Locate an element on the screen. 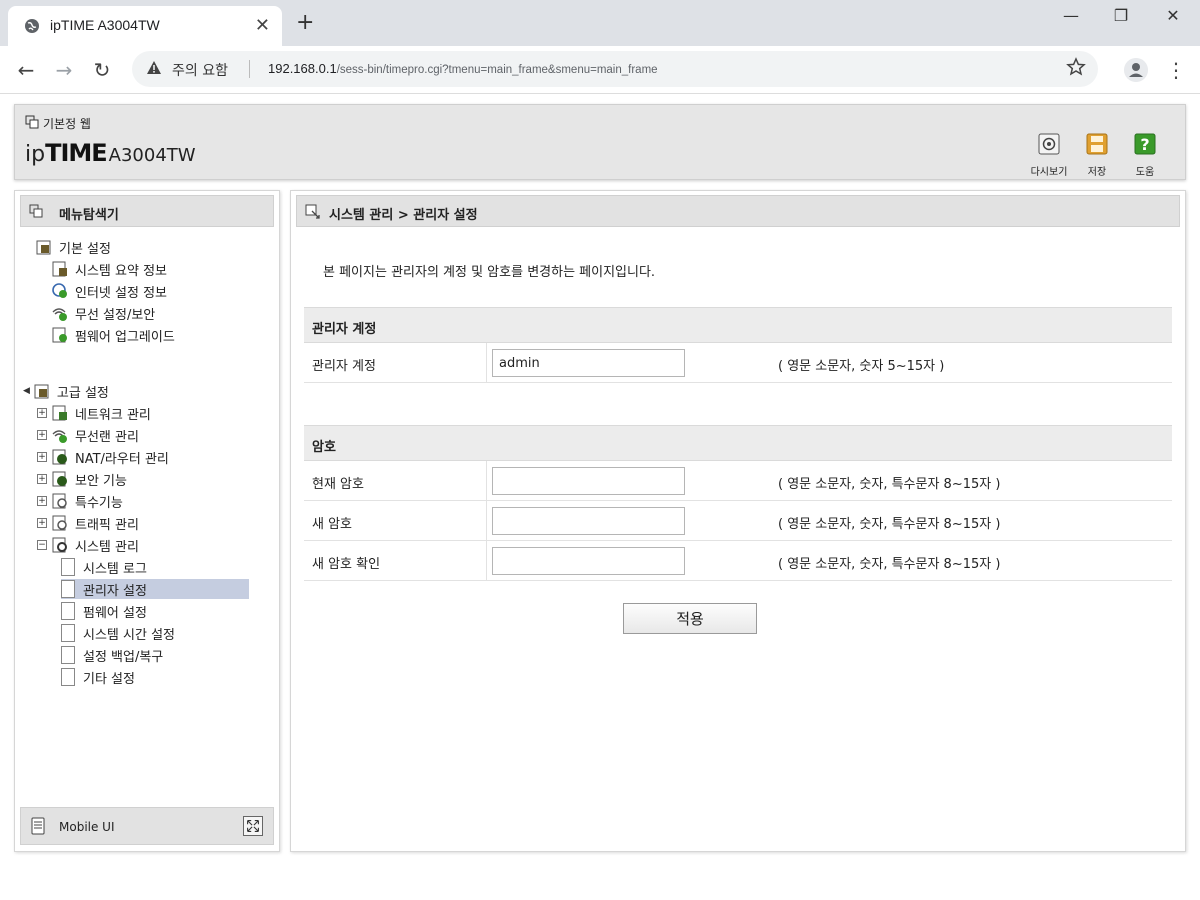 This screenshot has width=1200, height=900. admin-account-input is located at coordinates (588, 363).